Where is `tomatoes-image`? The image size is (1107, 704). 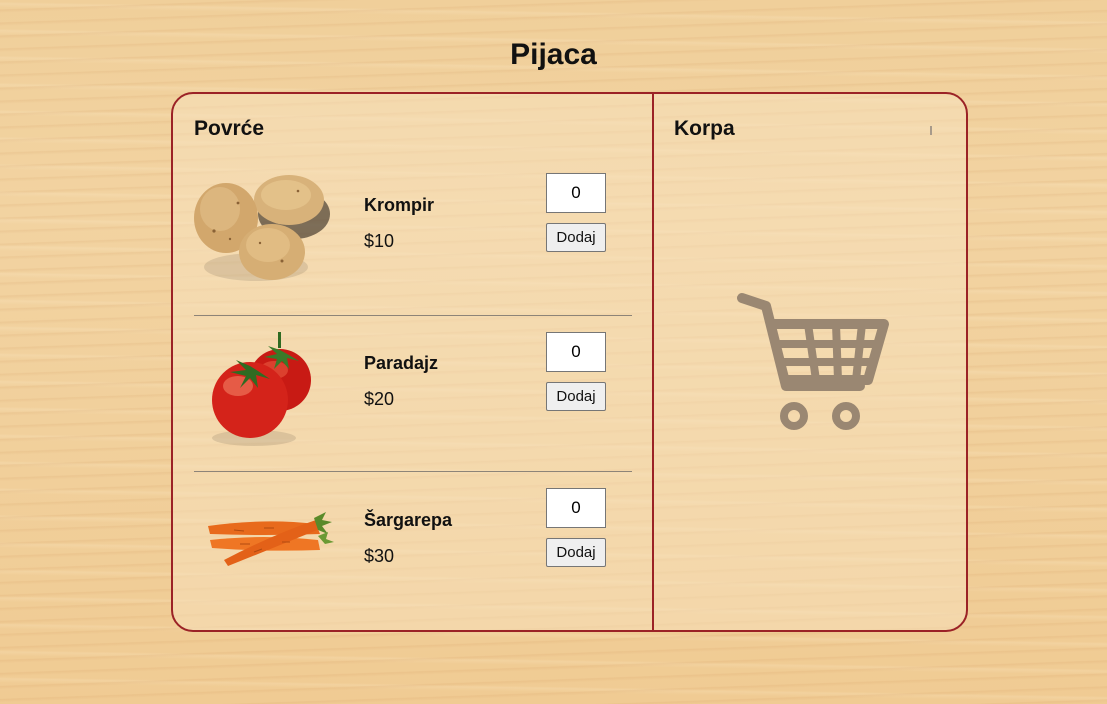
tomatoes-image is located at coordinates (261, 389).